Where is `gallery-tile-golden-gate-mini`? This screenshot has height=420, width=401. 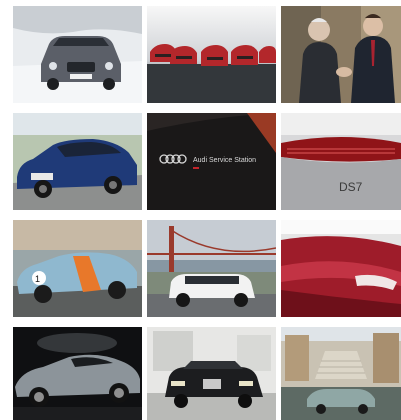
gallery-tile-golden-gate-mini is located at coordinates (211, 268).